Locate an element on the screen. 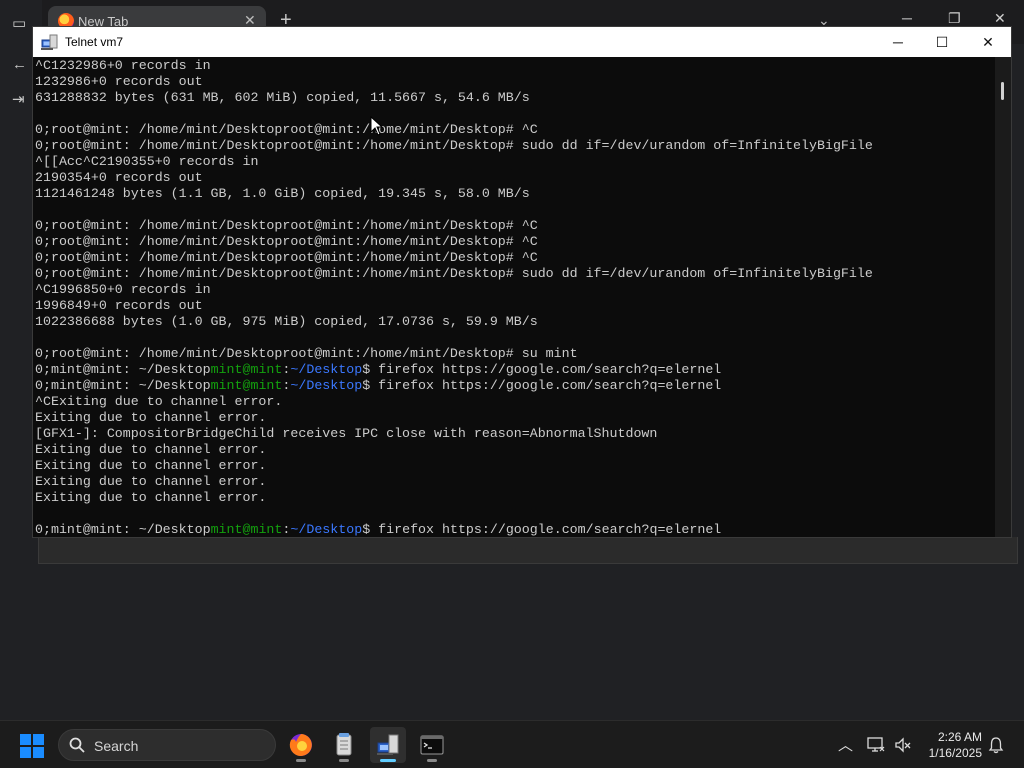  telnet-app-icon is located at coordinates (49, 42).